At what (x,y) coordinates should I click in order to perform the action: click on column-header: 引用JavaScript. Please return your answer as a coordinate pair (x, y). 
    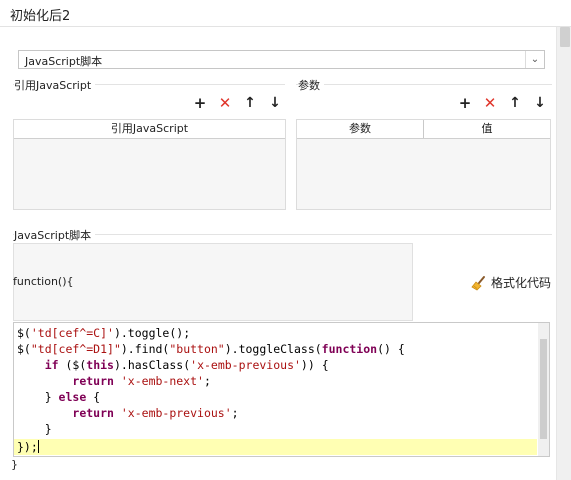
    Looking at the image, I should click on (149, 129).